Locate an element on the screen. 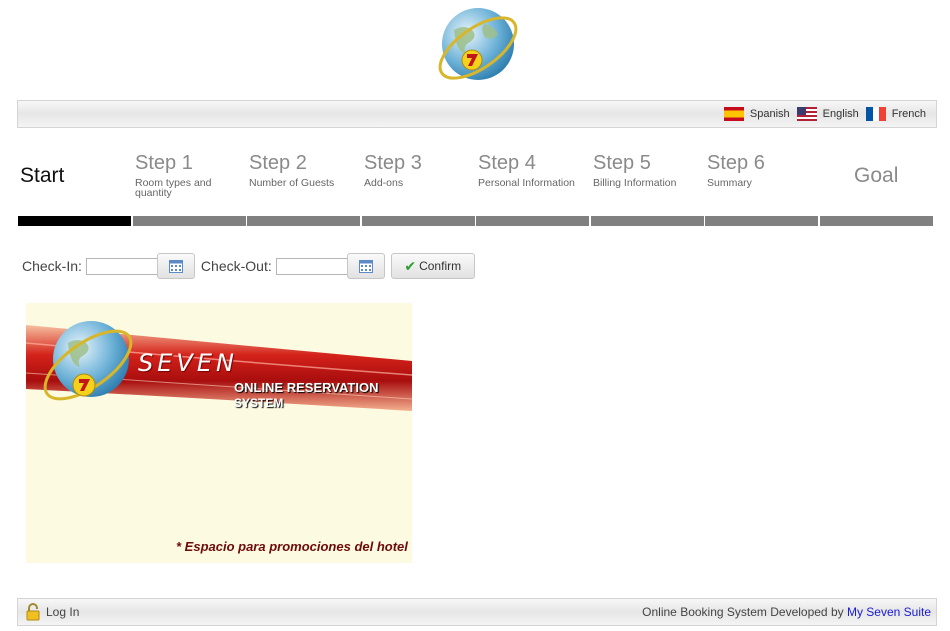  step-subtitle: Personal Information is located at coordinates (526, 183).